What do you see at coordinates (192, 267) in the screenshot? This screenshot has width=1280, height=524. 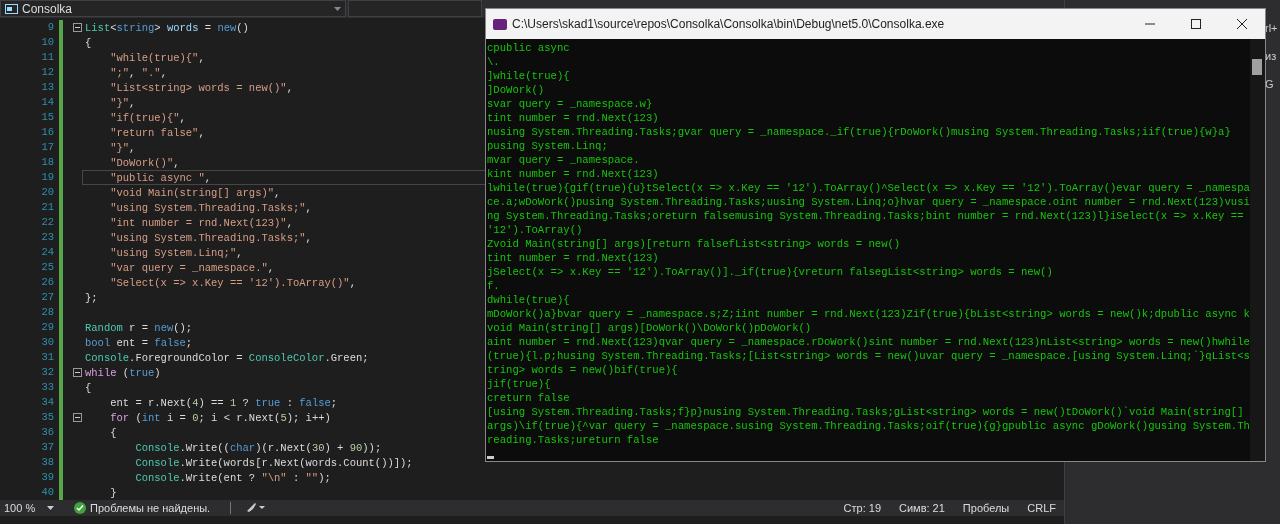 I see `code-line: "var query = _namespace.",` at bounding box center [192, 267].